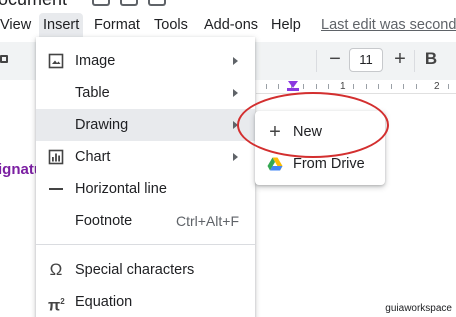 The height and width of the screenshot is (317, 456). I want to click on menu-item-table: Table, so click(145, 93).